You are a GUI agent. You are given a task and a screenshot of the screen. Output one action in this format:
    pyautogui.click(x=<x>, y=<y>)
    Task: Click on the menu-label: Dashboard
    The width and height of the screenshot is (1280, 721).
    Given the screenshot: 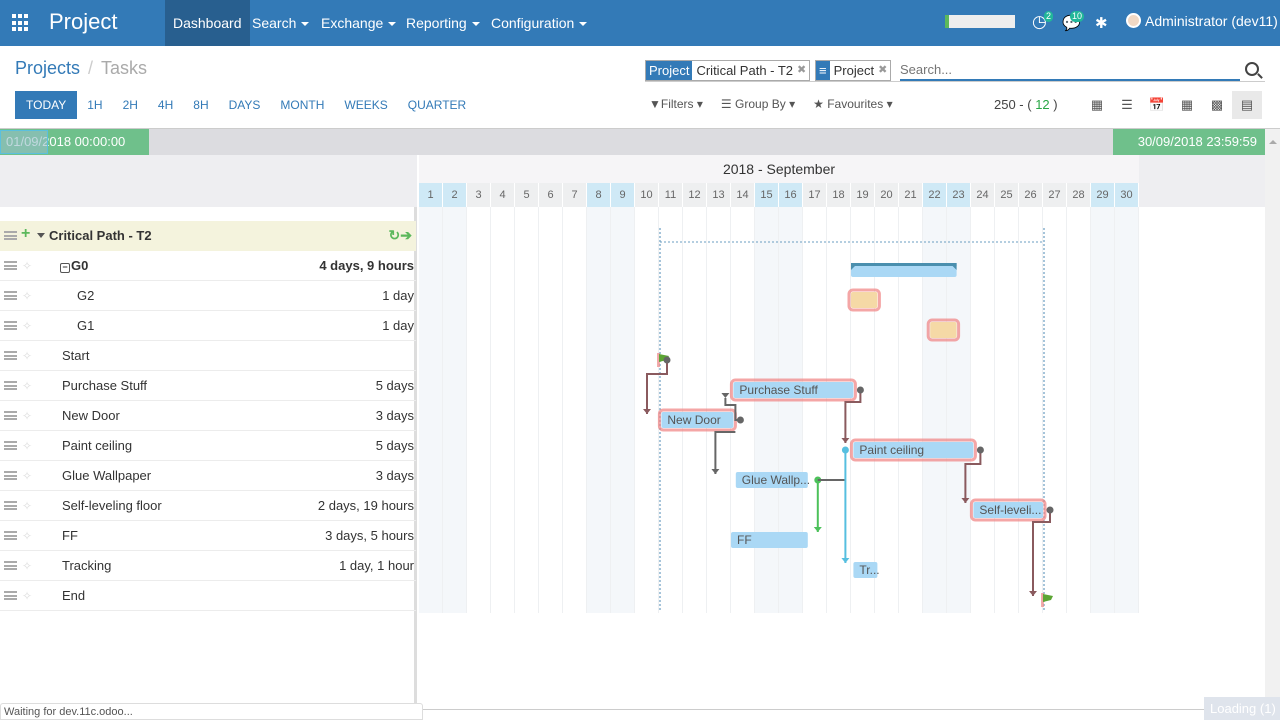 What is the action you would take?
    pyautogui.click(x=207, y=23)
    